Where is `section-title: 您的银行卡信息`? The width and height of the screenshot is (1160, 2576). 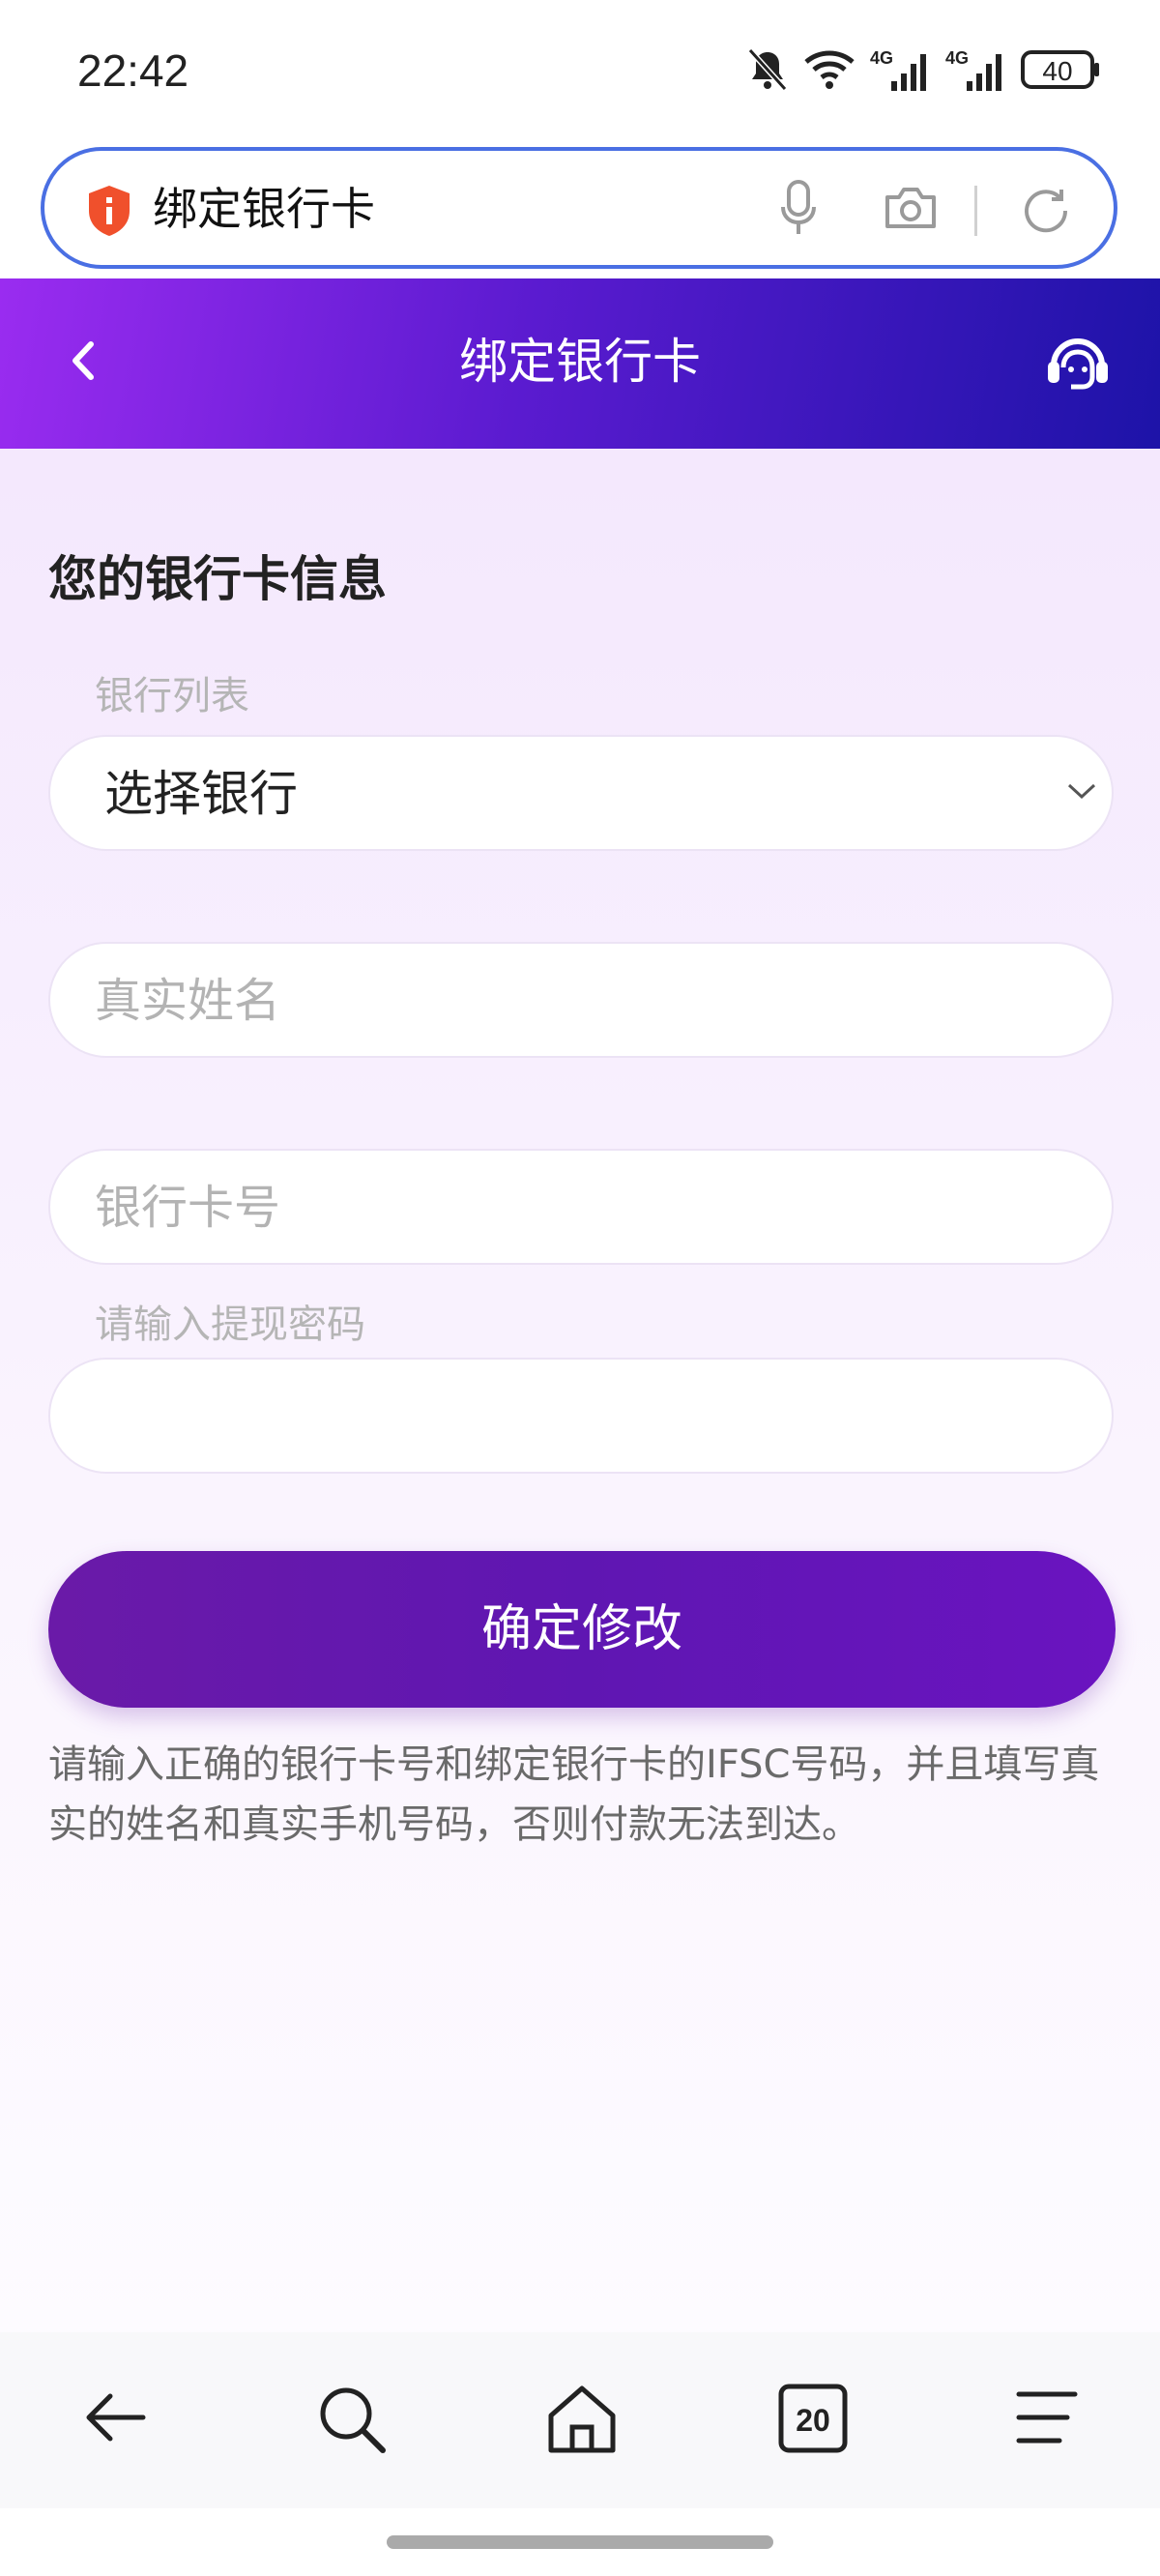
section-title: 您的银行卡信息 is located at coordinates (218, 579).